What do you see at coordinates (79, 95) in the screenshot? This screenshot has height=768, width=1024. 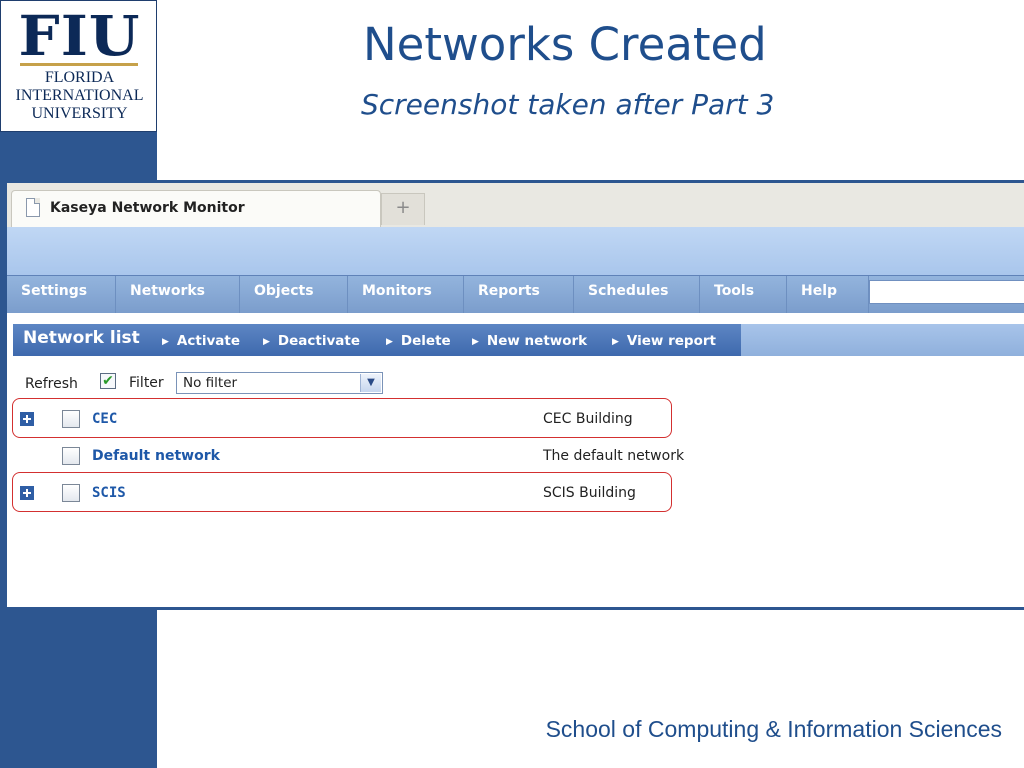 I see `logo-line-2: INTERNATIONAL` at bounding box center [79, 95].